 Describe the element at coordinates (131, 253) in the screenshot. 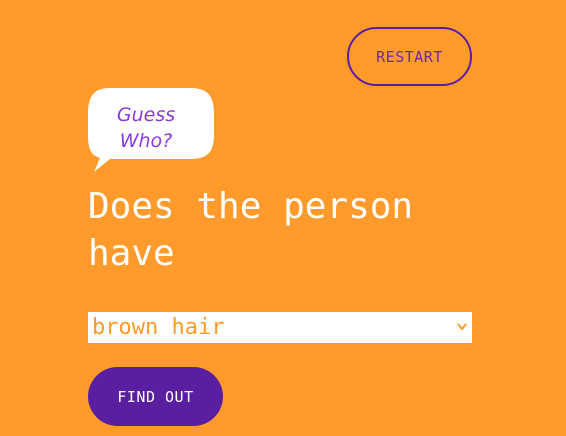

I see `question-line-2: have` at that location.